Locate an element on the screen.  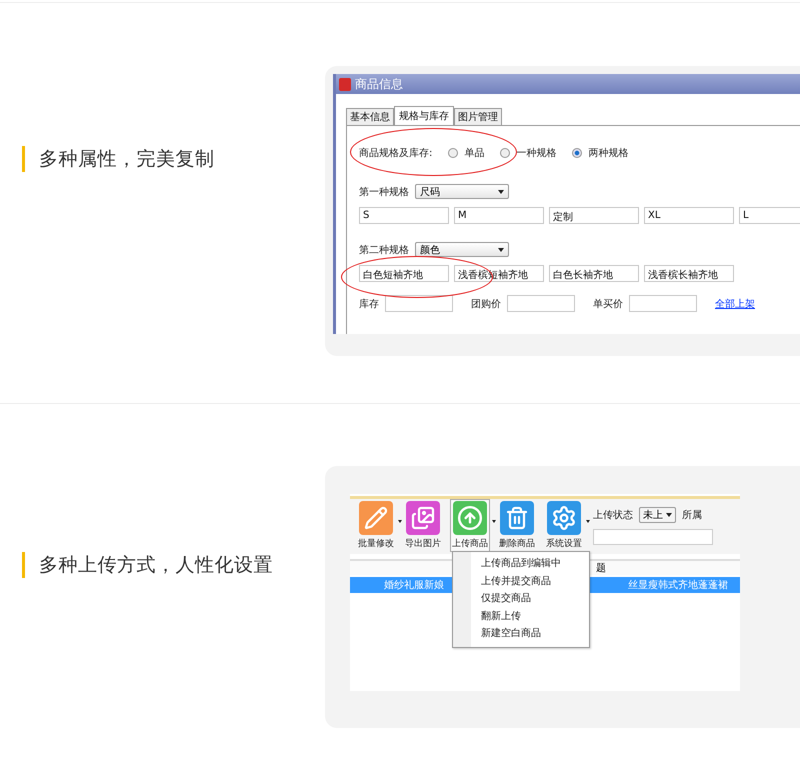
table-cell-text: 婚纱礼服新娘 is located at coordinates (414, 585).